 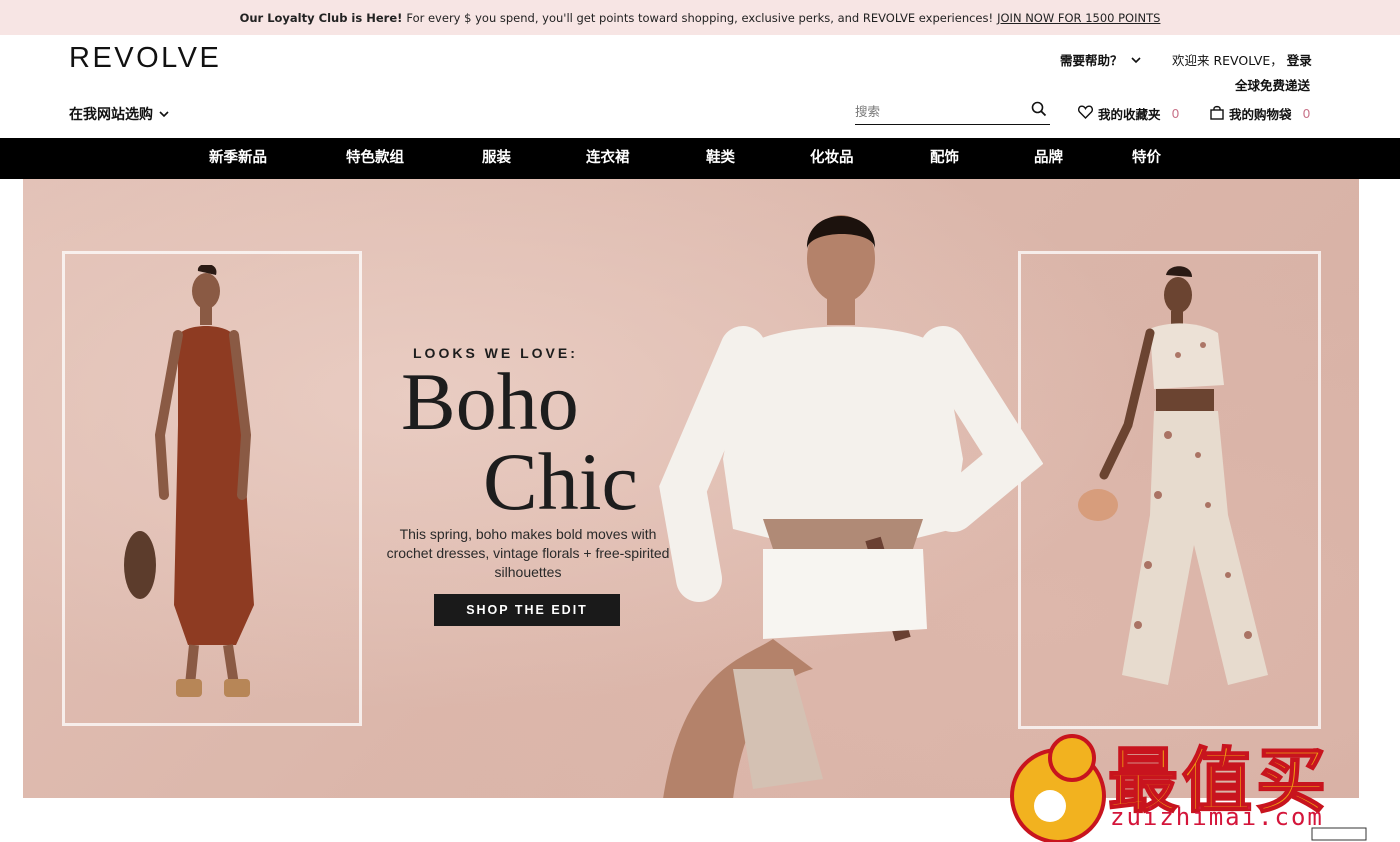 I want to click on main-nav: 新季新品 特色款组 服装 连衣裙 鞋类 化妆品 配饰 品牌 特价, so click(x=700, y=158).